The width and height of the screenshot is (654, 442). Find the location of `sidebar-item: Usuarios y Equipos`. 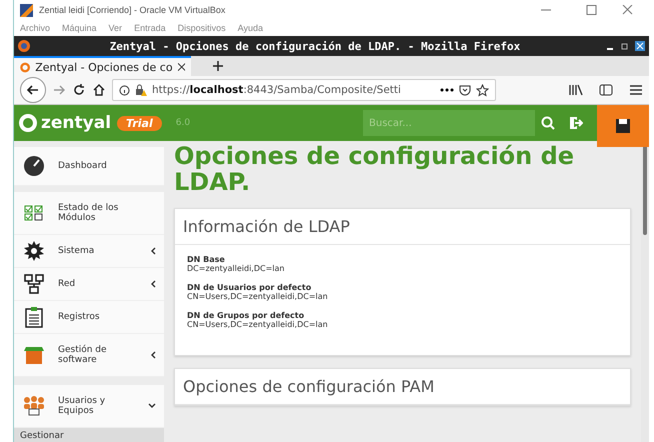

sidebar-item: Usuarios y Equipos is located at coordinates (89, 406).